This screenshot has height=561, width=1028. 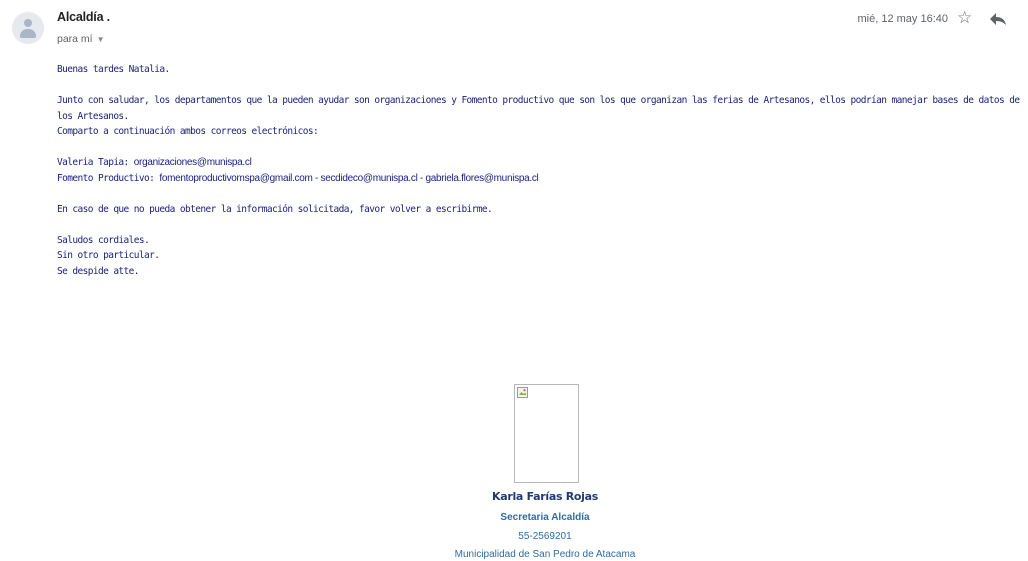 What do you see at coordinates (28, 28) in the screenshot?
I see `sender-avatar` at bounding box center [28, 28].